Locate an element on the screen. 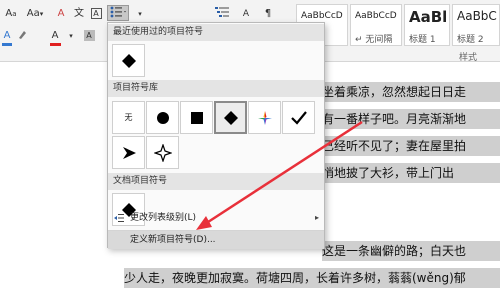  recent-bullet-diamond is located at coordinates (128, 60).